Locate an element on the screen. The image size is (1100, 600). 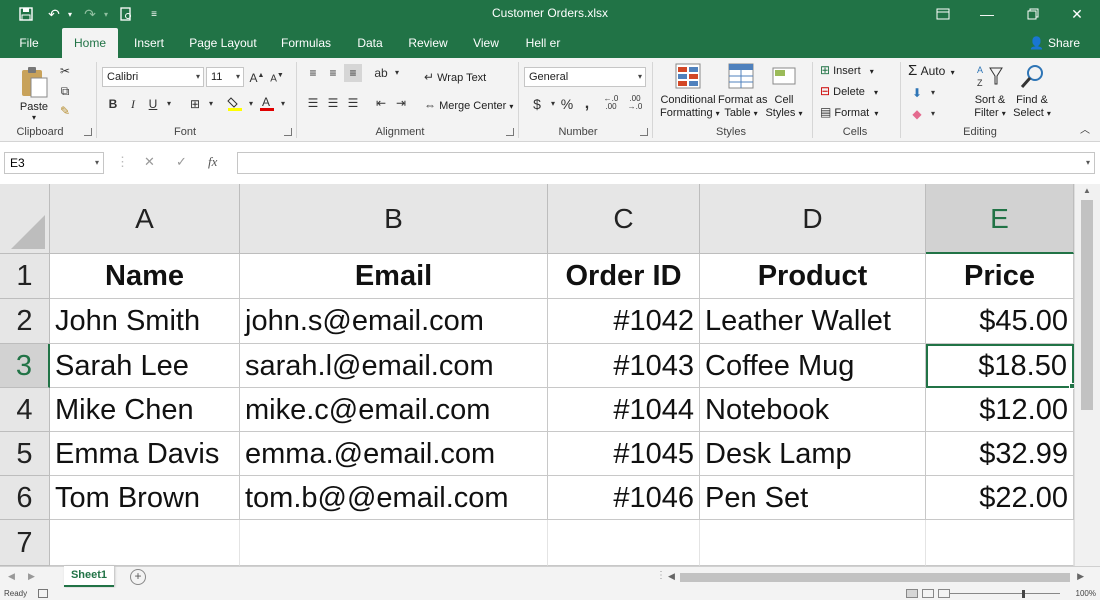
cell-styles-button: Cell Styles ▾ is located at coordinates (784, 91).